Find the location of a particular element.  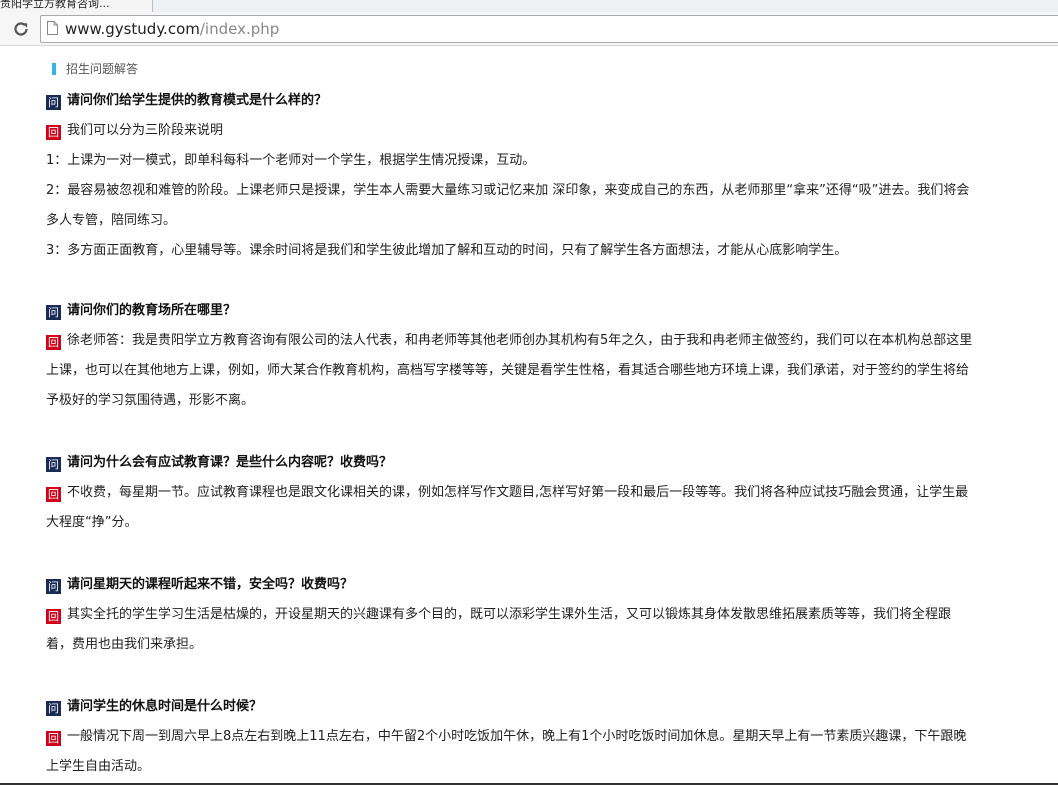

qa-answer-line: 着，费用也由我们来承担。 is located at coordinates (124, 644).